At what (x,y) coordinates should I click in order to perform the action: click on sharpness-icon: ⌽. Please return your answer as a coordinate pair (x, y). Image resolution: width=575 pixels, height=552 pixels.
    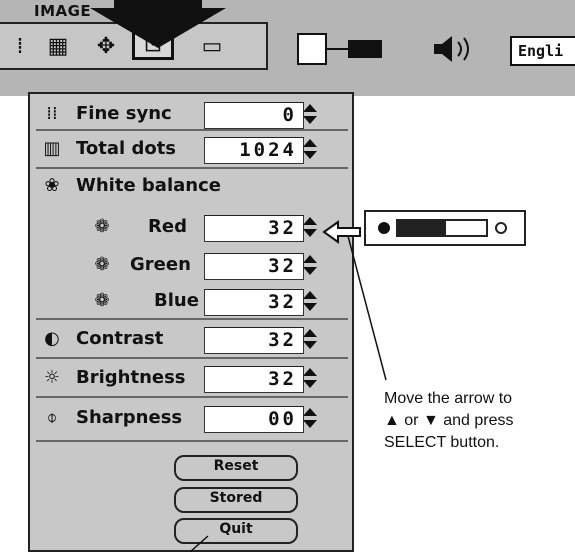
    Looking at the image, I should click on (52, 417).